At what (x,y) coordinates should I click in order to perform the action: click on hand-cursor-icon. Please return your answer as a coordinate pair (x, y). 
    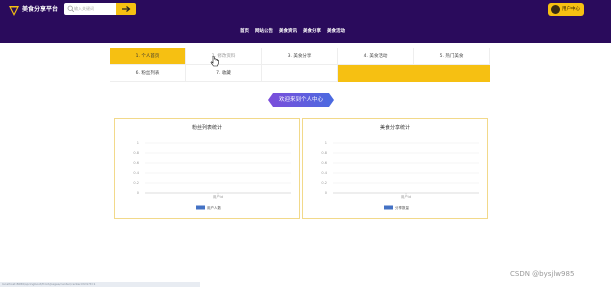
    Looking at the image, I should click on (214, 61).